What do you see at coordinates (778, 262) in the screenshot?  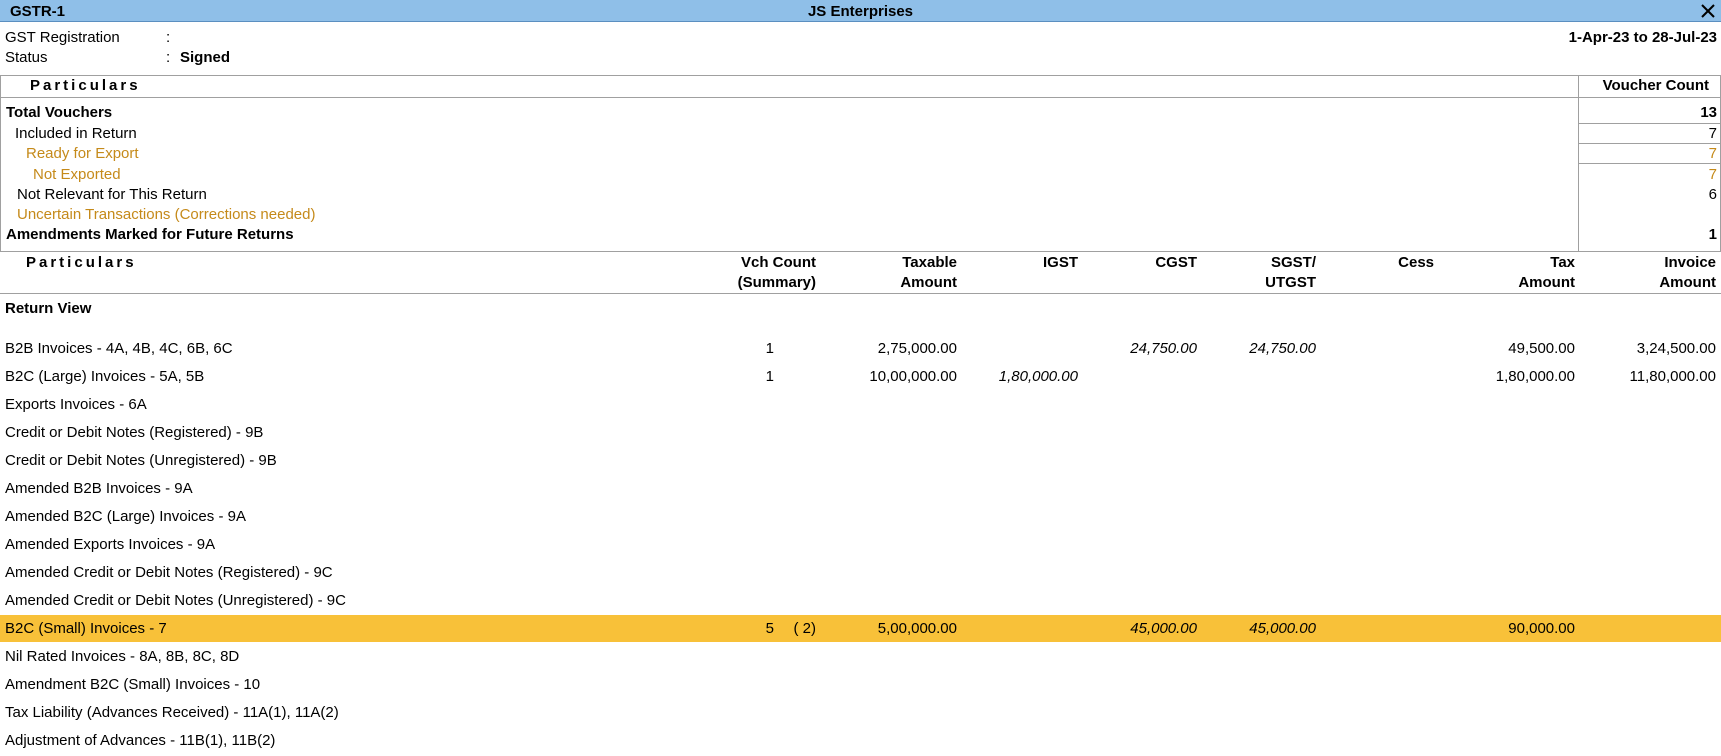 I see `vch-count-header-line1: Vch Count` at bounding box center [778, 262].